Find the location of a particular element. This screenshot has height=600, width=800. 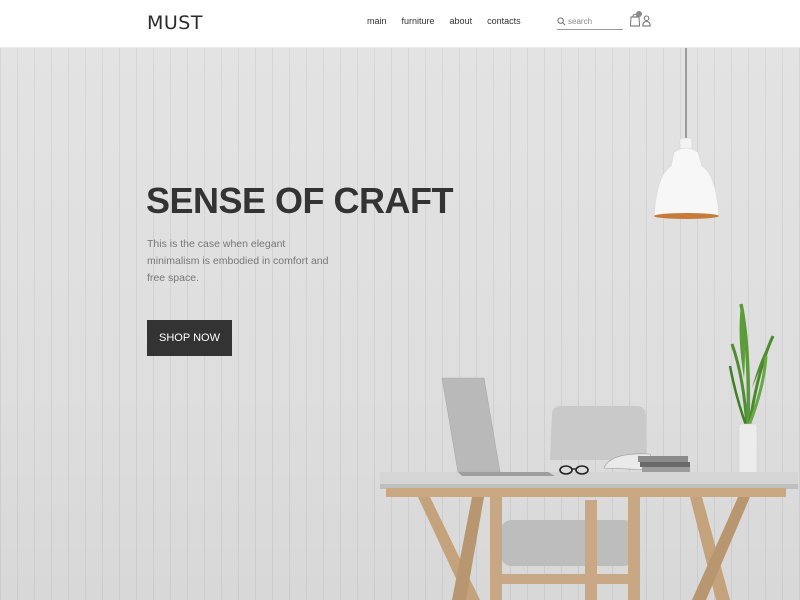

search-input is located at coordinates (595, 21).